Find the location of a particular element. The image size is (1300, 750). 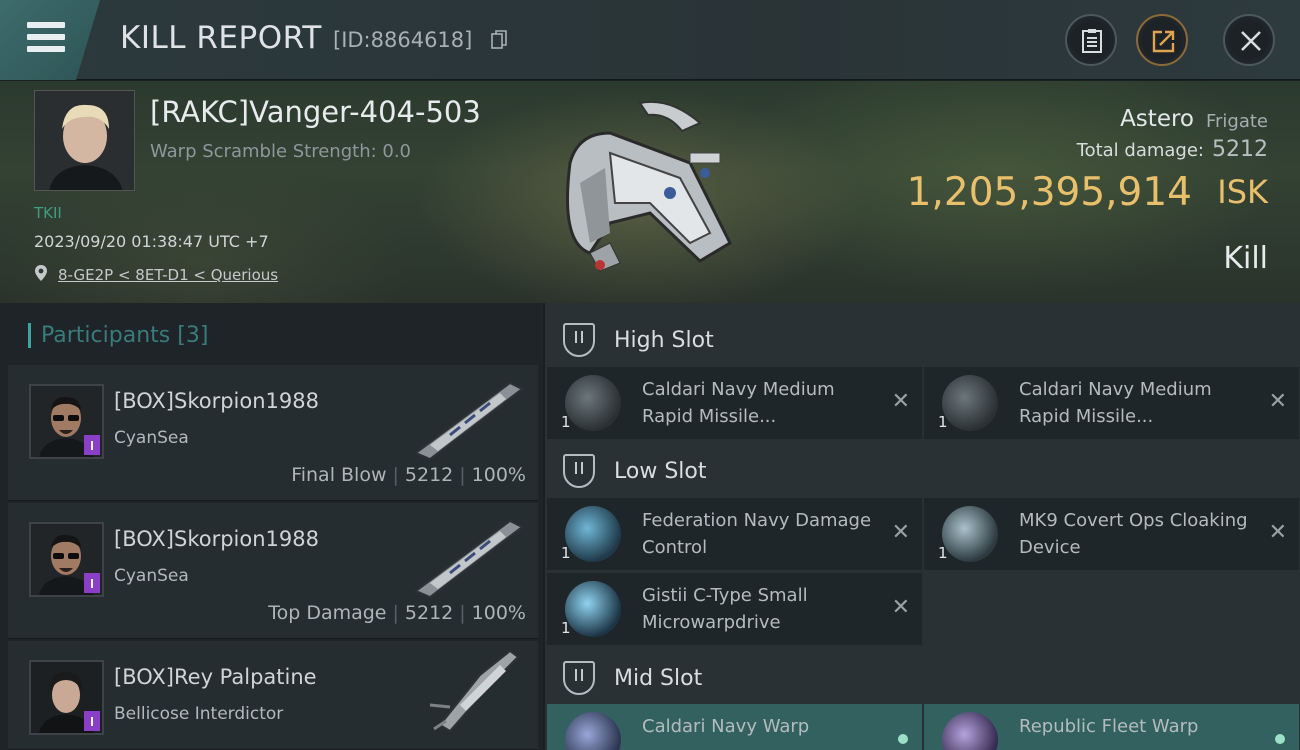

mid-slot-header: Mid Slot is located at coordinates (922, 676).